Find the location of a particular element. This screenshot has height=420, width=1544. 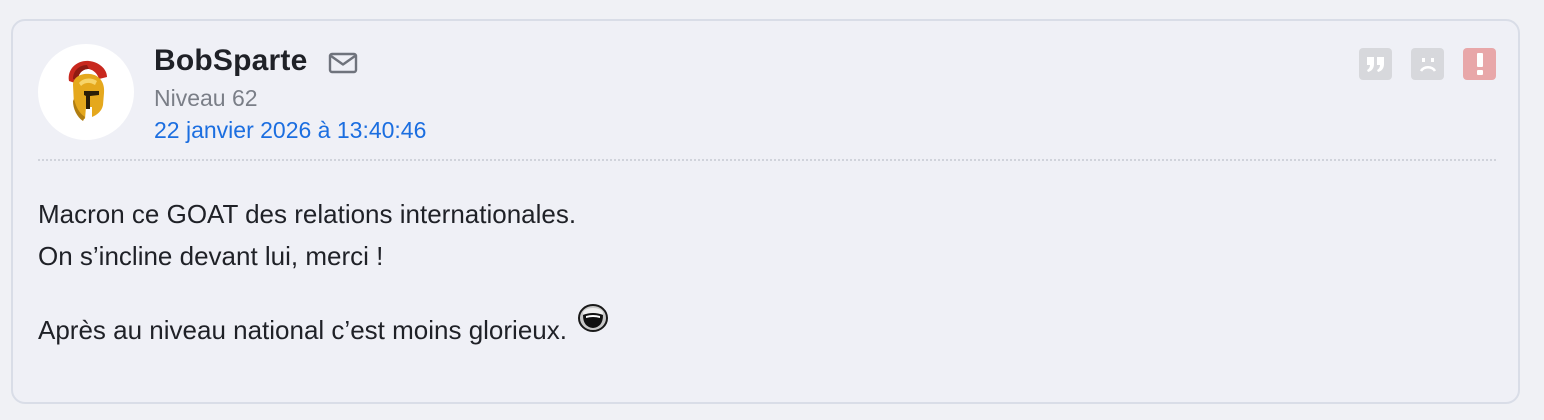

quote-button is located at coordinates (1375, 64).